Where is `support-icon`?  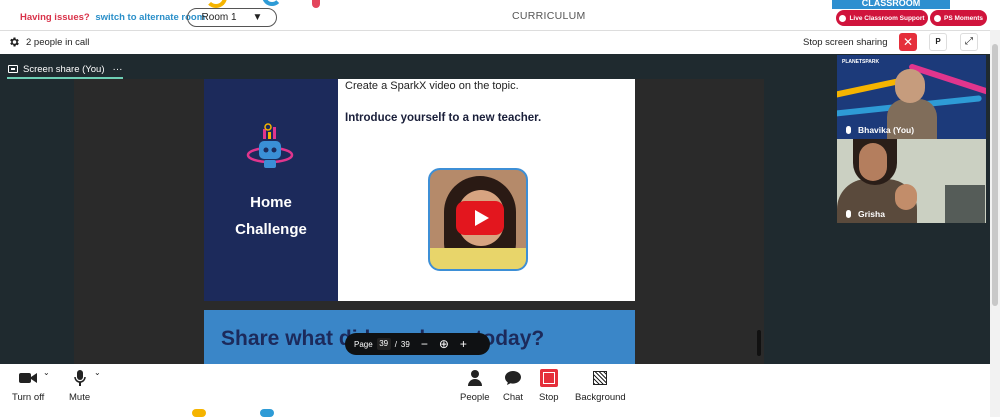
support-icon is located at coordinates (843, 18).